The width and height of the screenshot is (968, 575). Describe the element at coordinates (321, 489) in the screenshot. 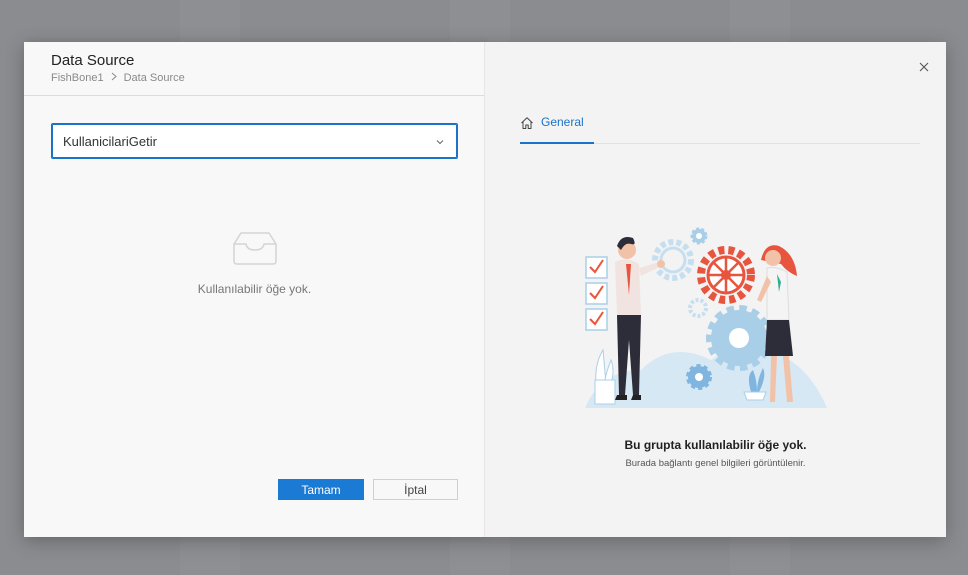

I see `ok-button: Tamam` at that location.